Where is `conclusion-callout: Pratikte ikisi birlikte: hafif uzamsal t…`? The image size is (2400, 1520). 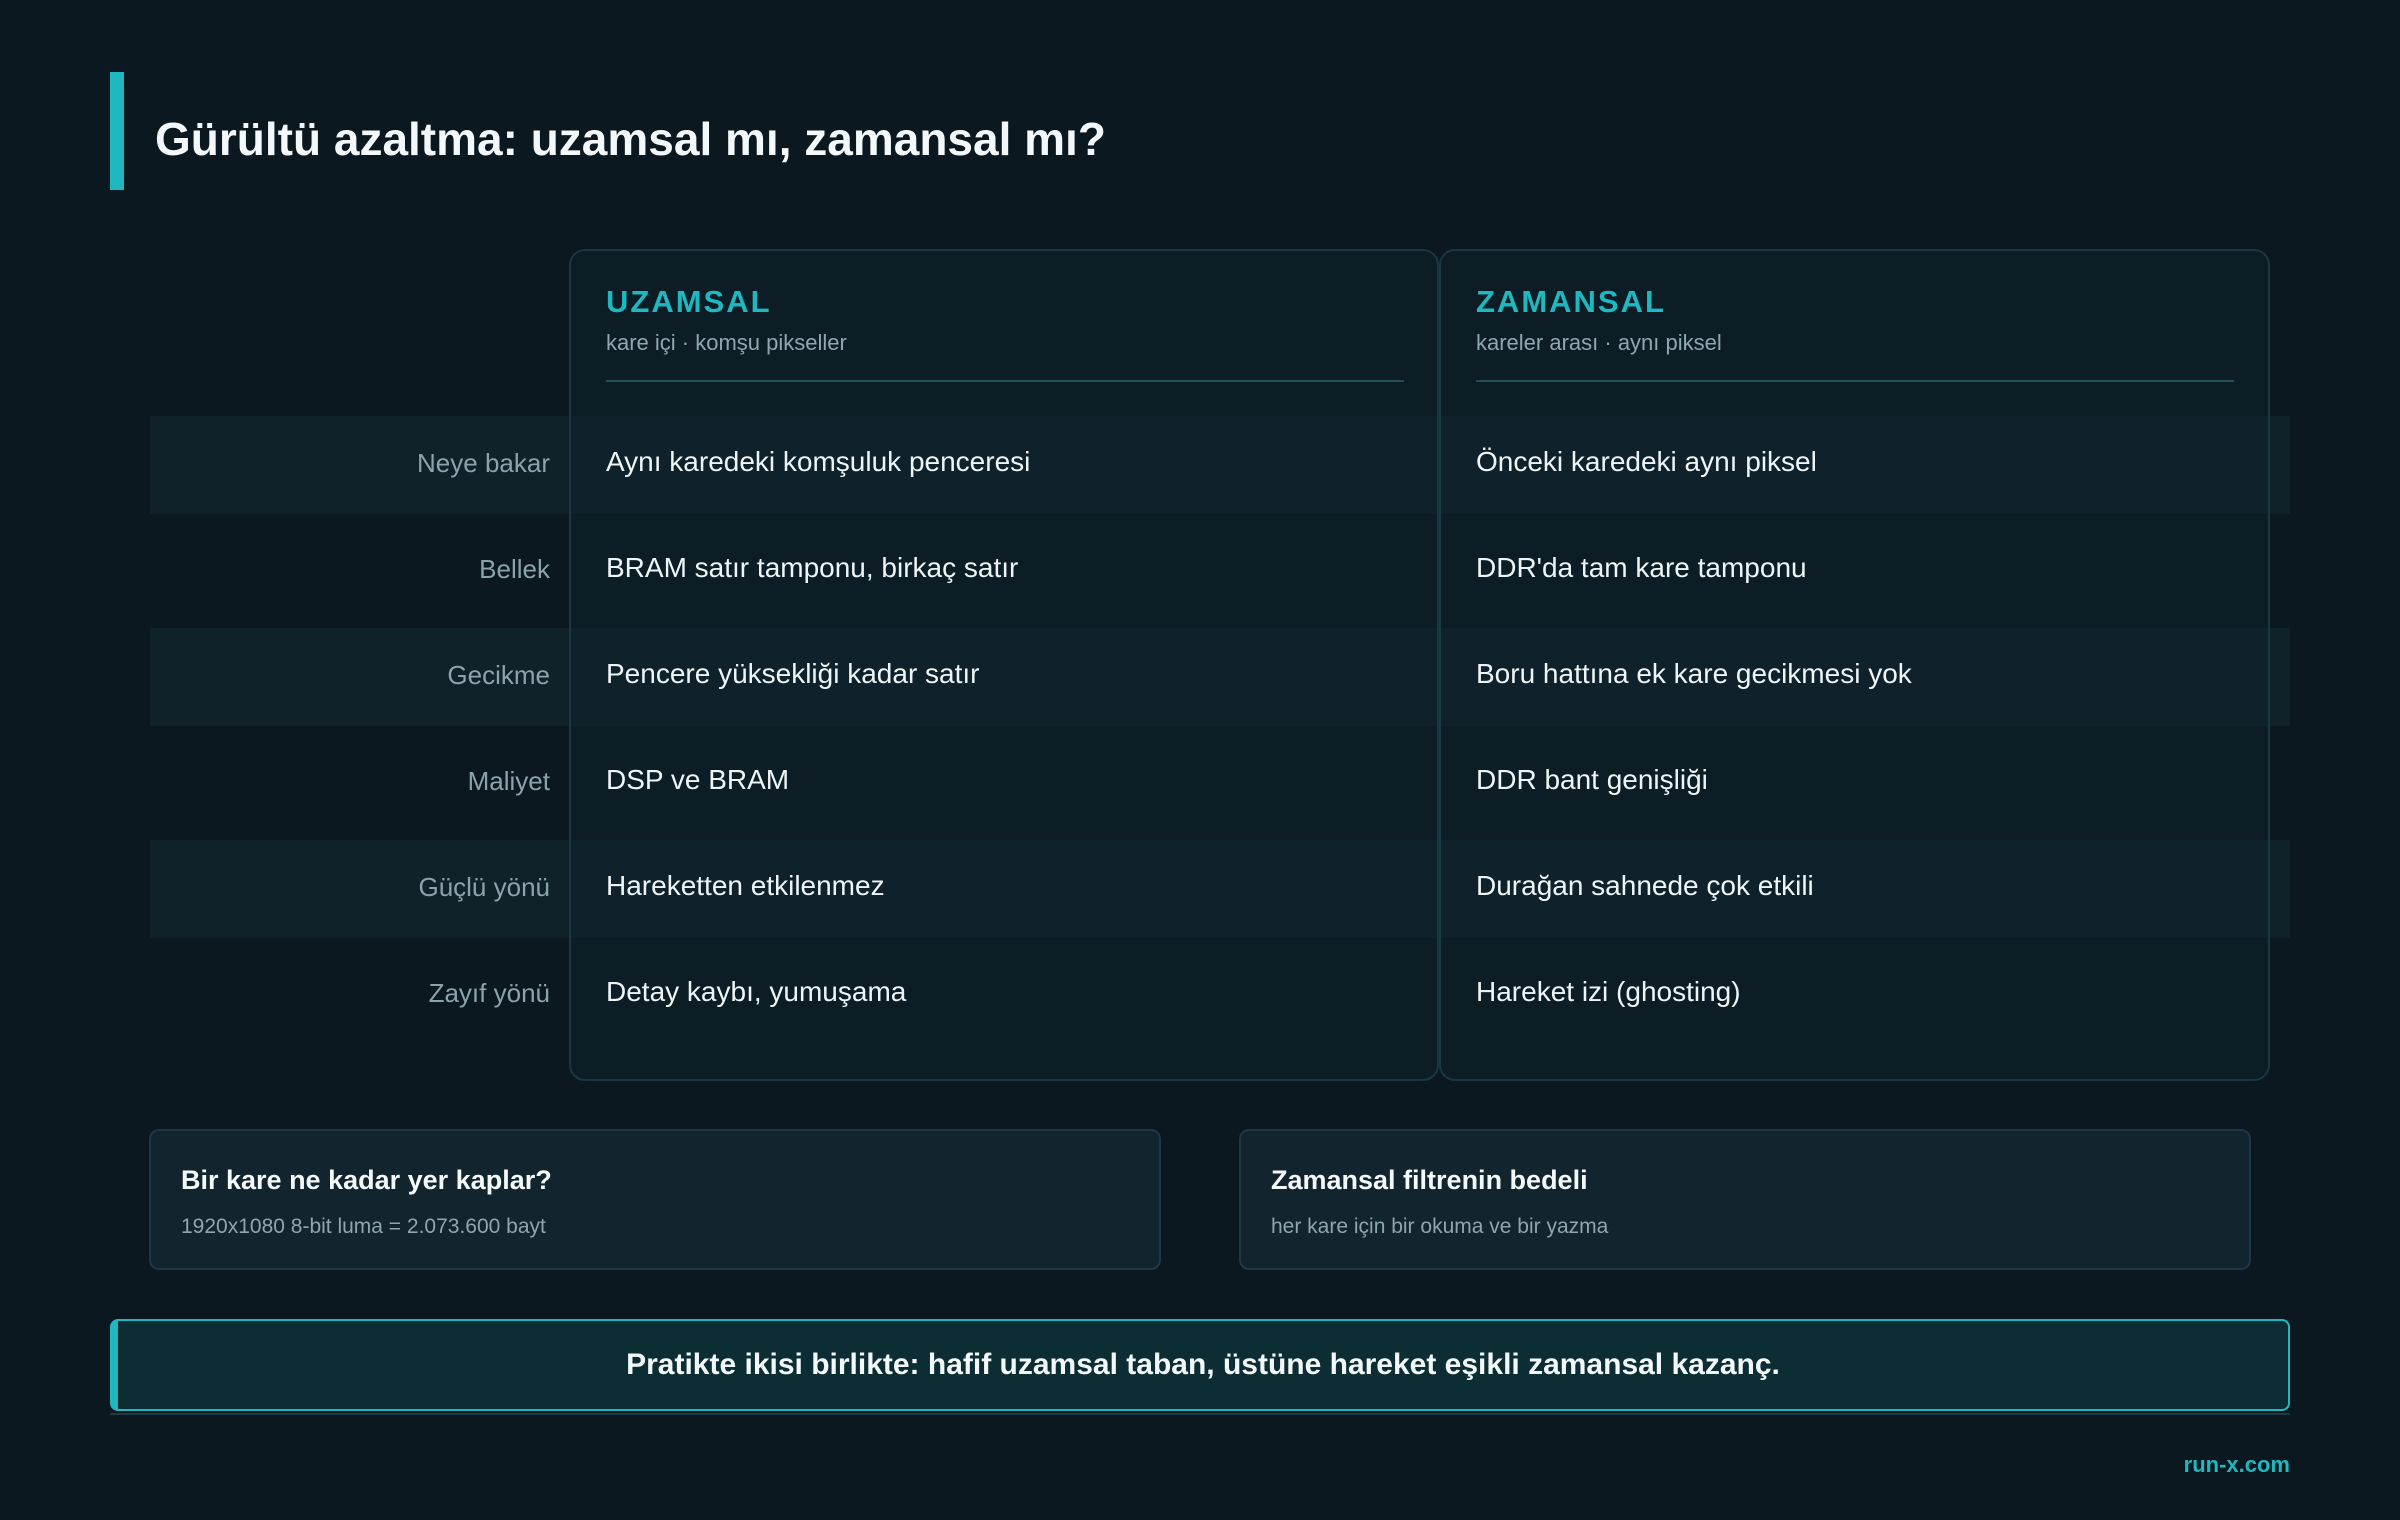 conclusion-callout: Pratikte ikisi birlikte: hafif uzamsal t… is located at coordinates (1200, 1365).